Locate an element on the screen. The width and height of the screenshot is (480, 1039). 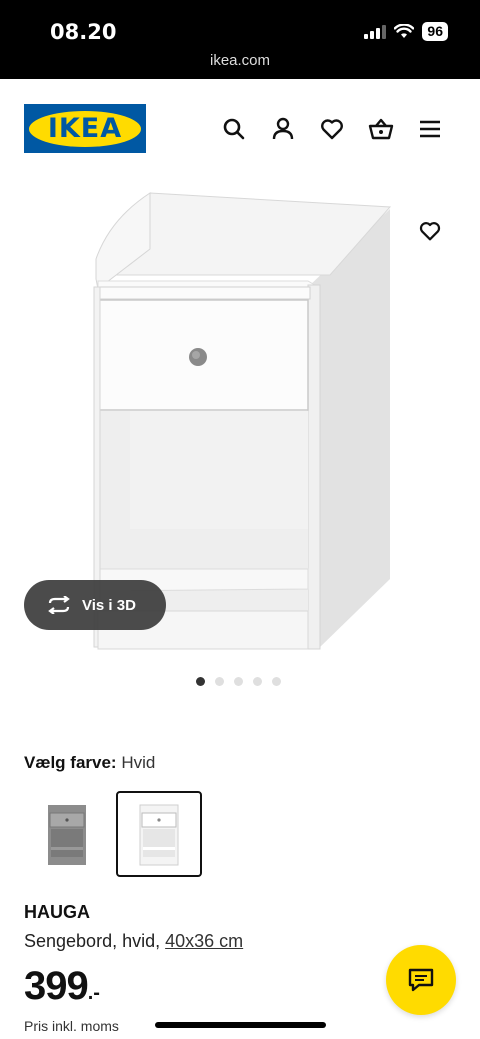
color-label: Vælg farve: Hvid is located at coordinates (89, 763).